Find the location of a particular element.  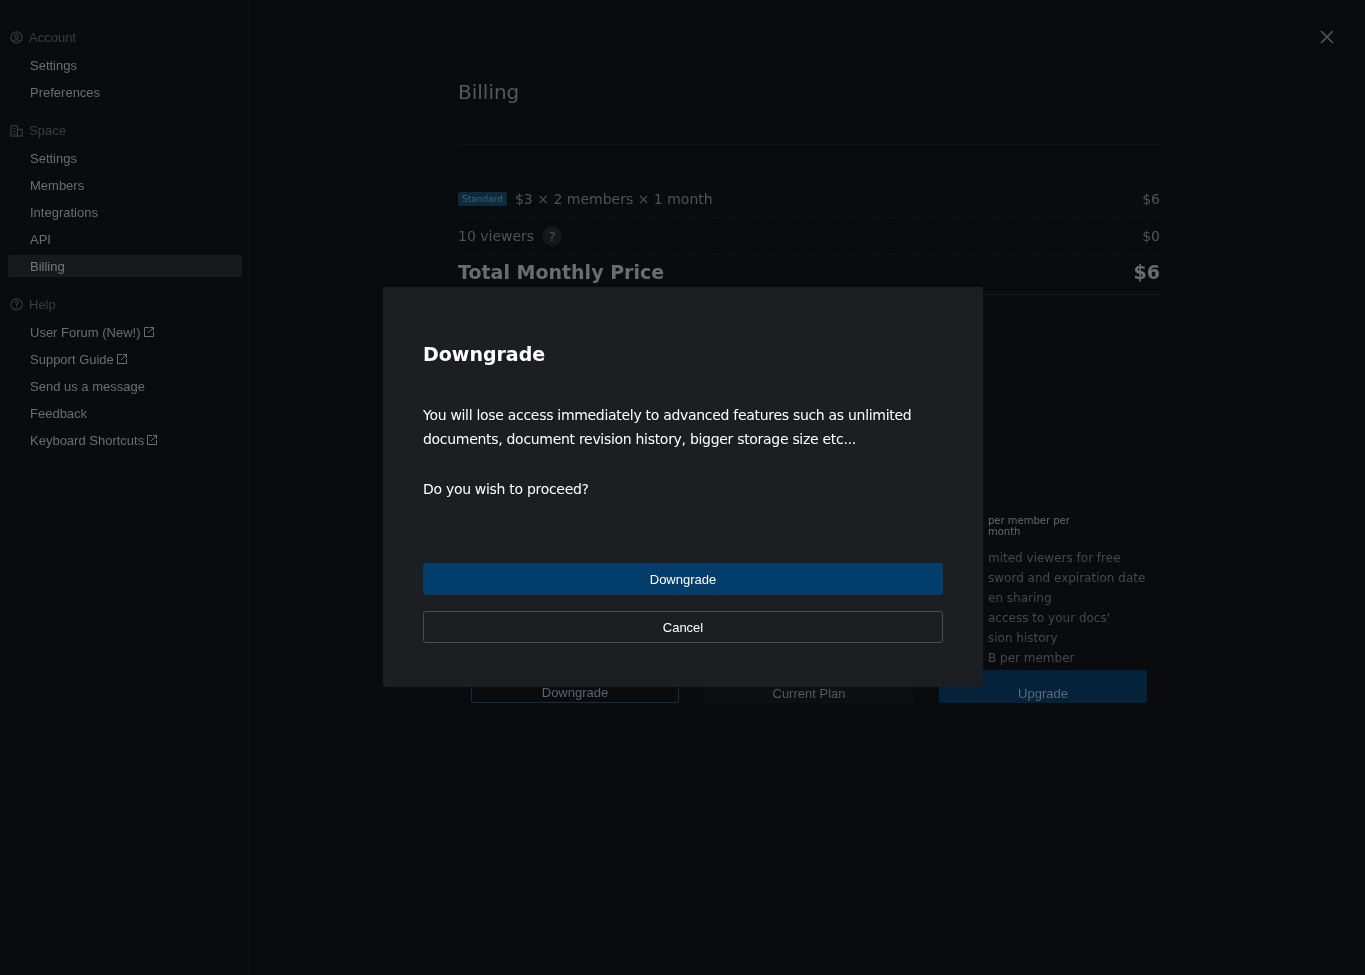

downgrade-button: Downgrade is located at coordinates (683, 579).